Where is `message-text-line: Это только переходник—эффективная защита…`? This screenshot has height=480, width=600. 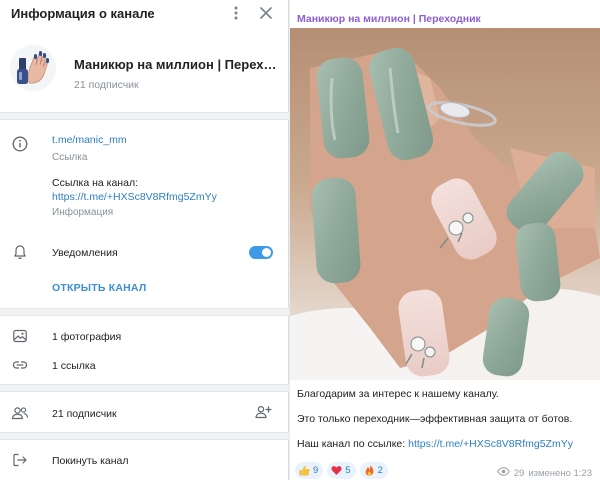 message-text-line: Это только переходник—эффективная защита… is located at coordinates (435, 419).